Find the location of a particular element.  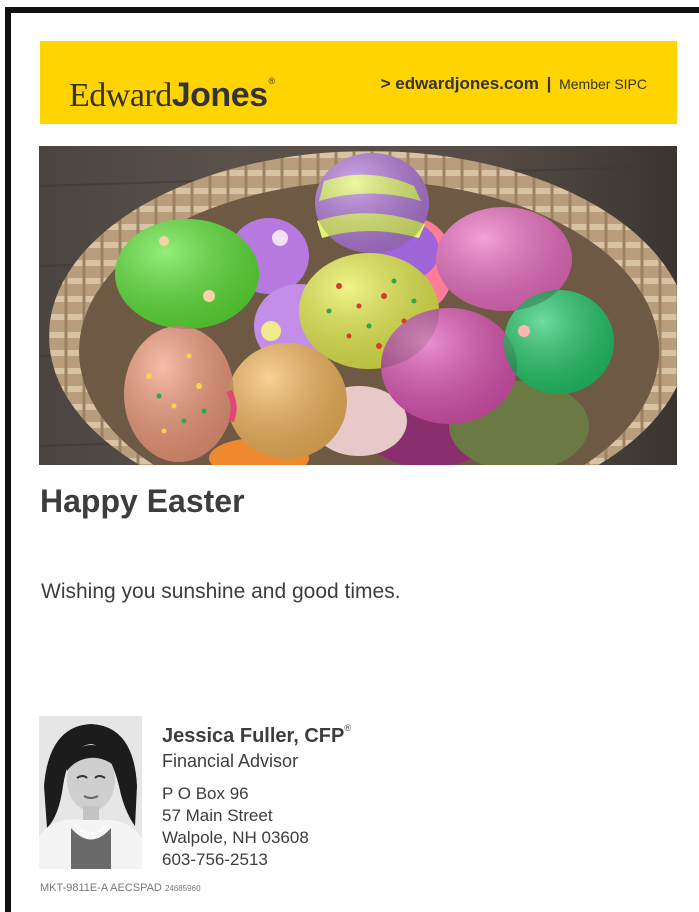

advisor-portrait-icon is located at coordinates (90, 792).